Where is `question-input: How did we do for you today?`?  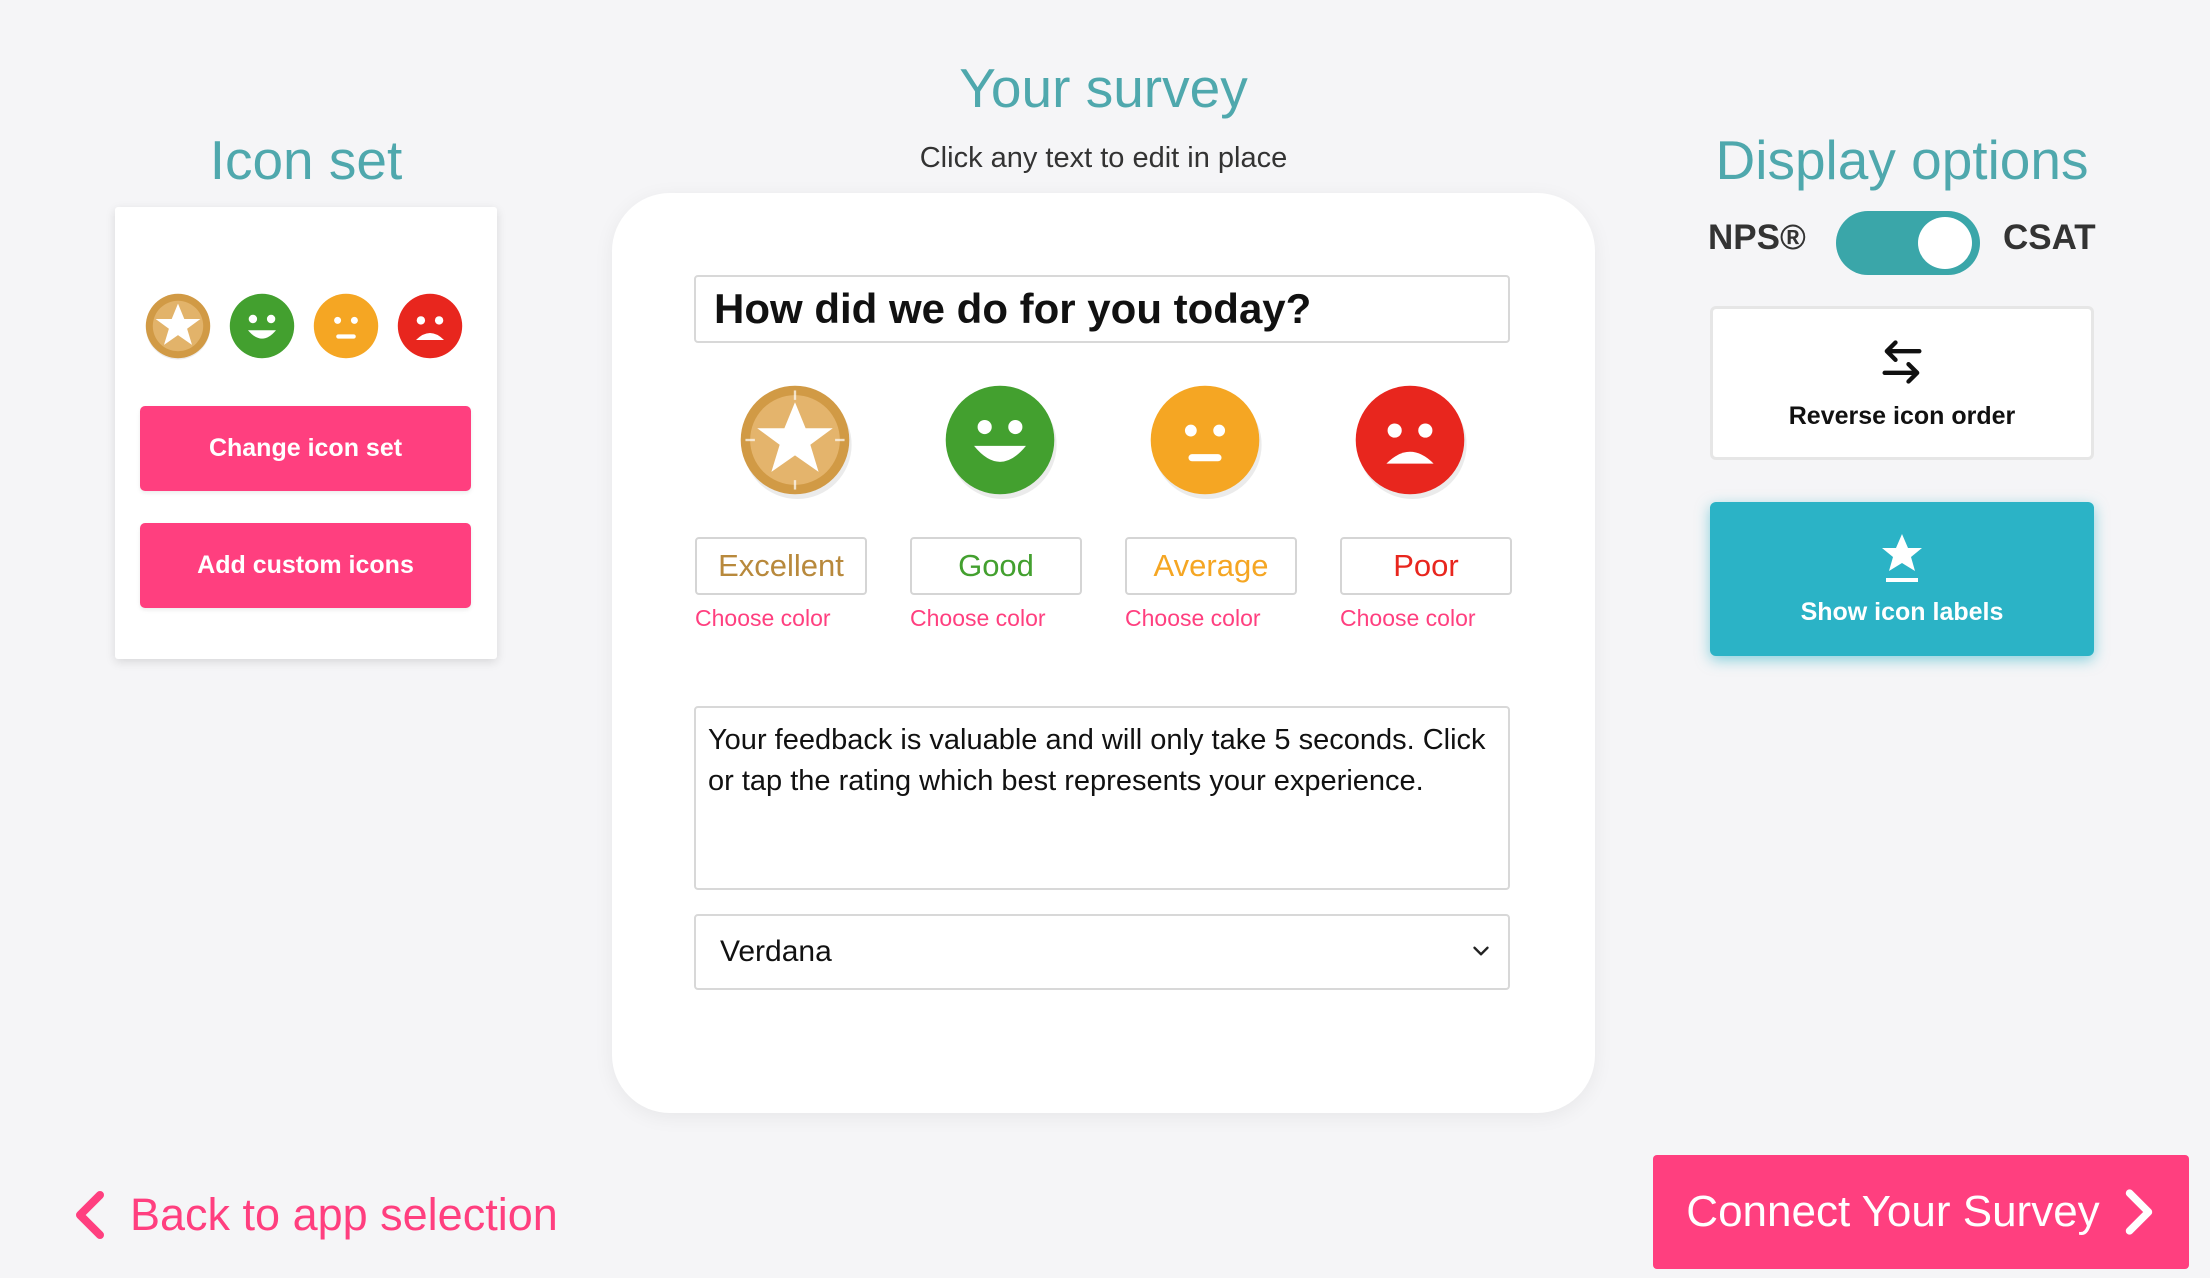
question-input: How did we do for you today? is located at coordinates (1102, 309).